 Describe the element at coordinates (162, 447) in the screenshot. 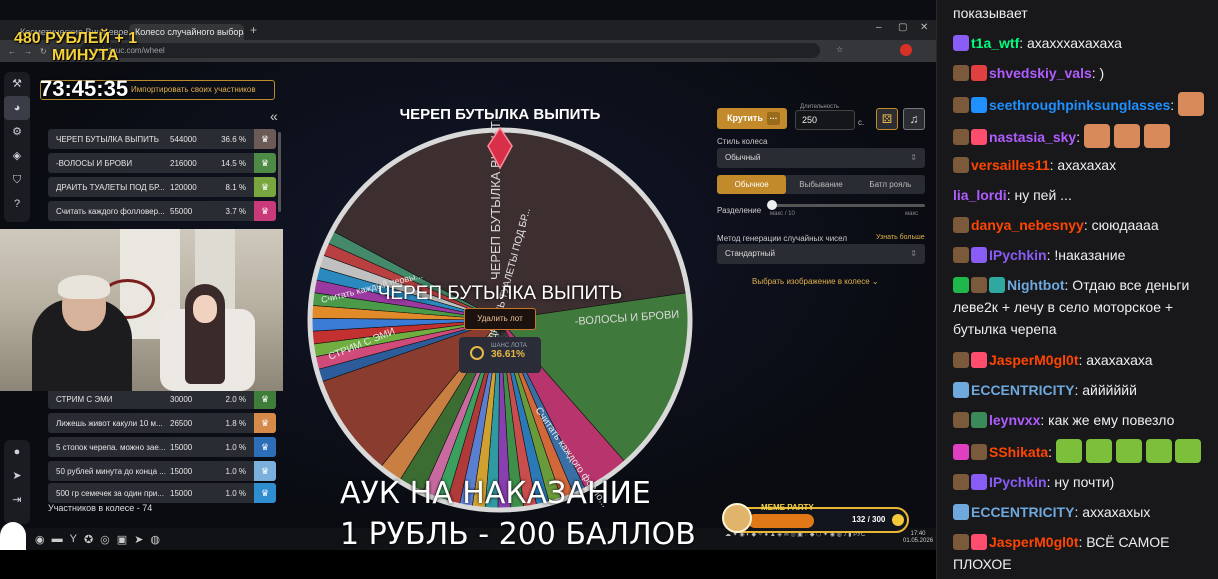

I see `lot-row: 5 стопок черепа. можно зае... 15000 1.0 % ♛` at that location.